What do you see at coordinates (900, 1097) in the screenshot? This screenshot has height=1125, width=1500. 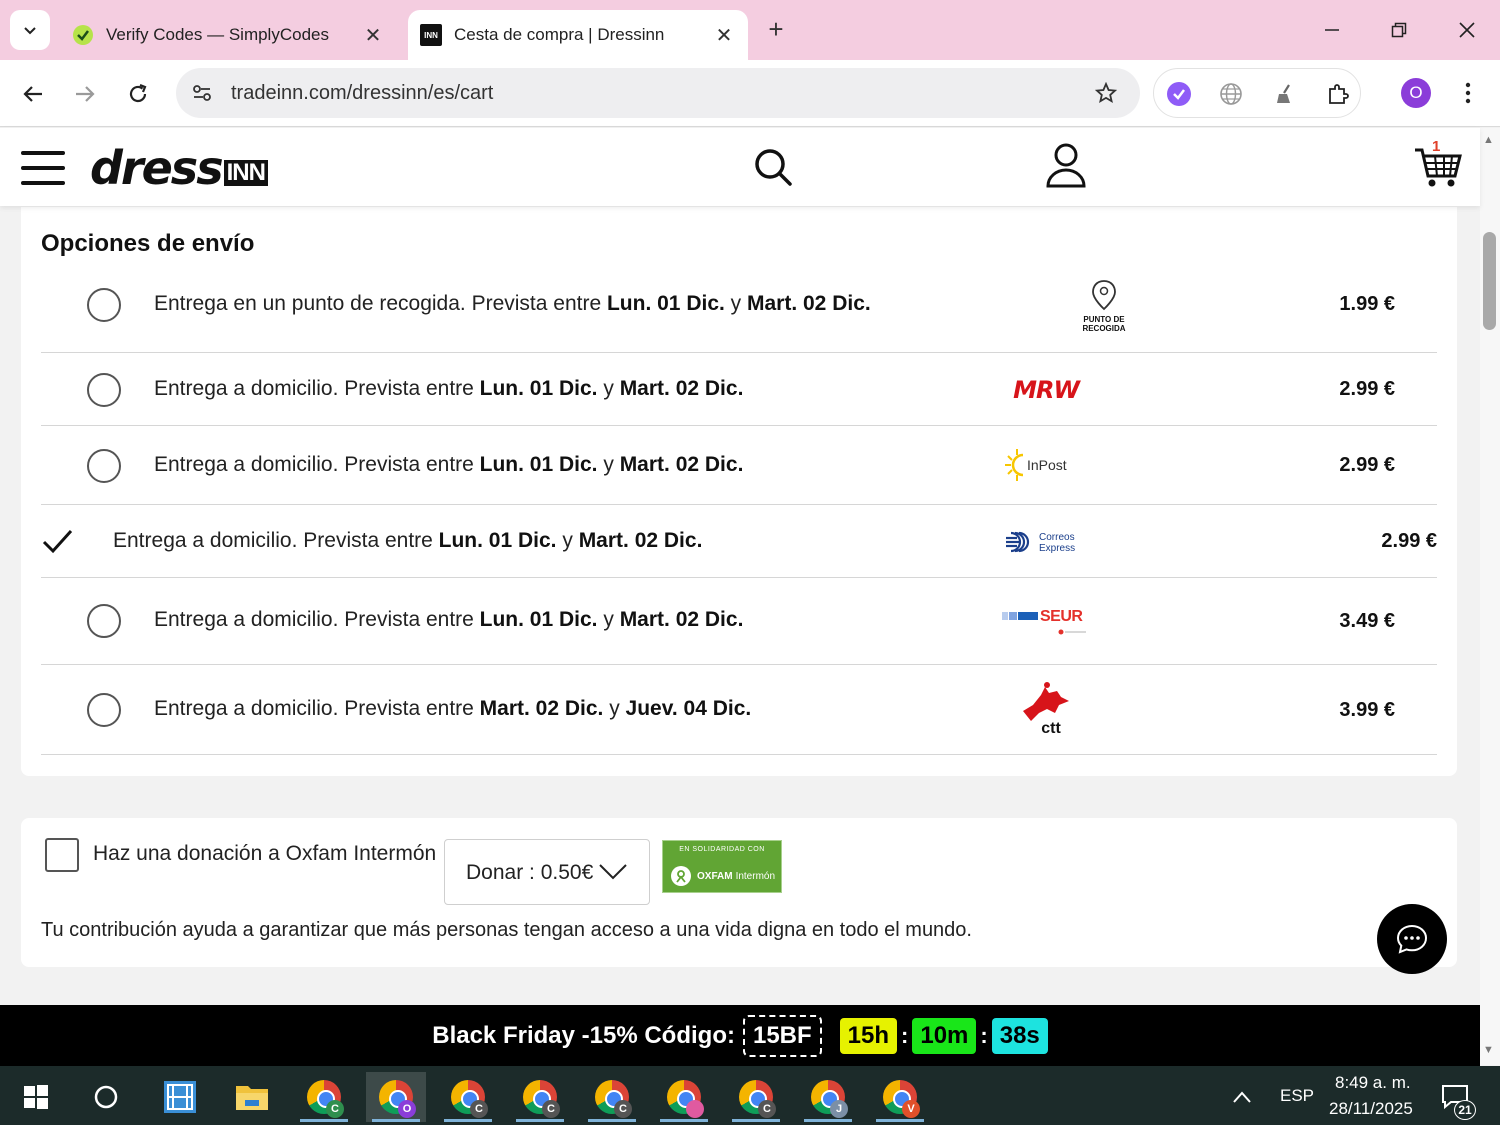 I see `chrome-taskbar-button-9: V` at bounding box center [900, 1097].